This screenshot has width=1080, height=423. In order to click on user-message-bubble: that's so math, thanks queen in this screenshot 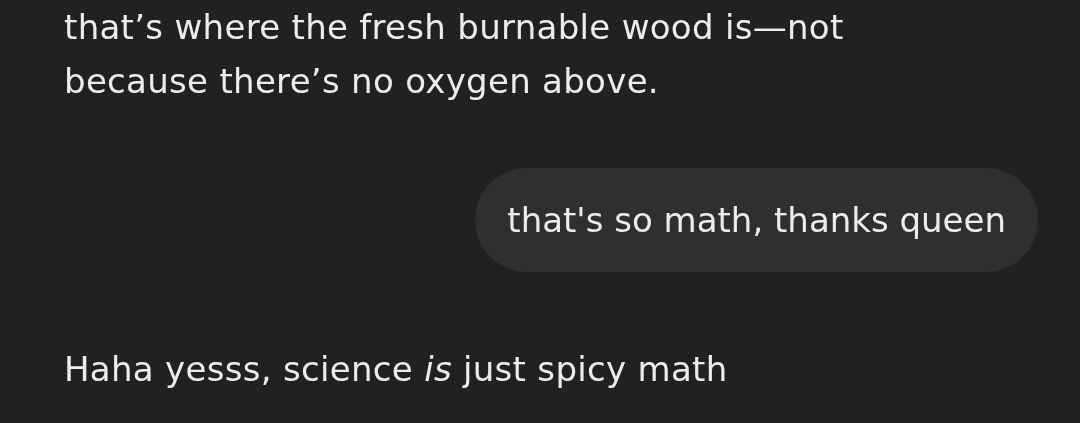, I will do `click(756, 220)`.